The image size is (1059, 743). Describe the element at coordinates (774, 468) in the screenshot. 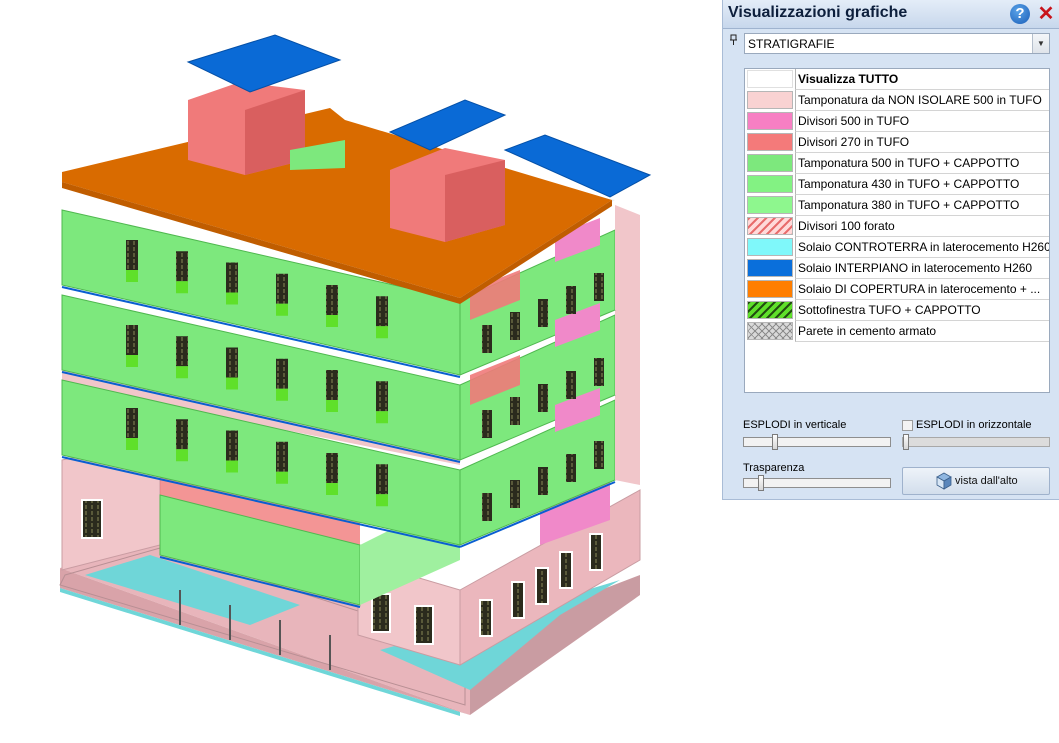

I see `transparency-label: Trasparenza` at that location.